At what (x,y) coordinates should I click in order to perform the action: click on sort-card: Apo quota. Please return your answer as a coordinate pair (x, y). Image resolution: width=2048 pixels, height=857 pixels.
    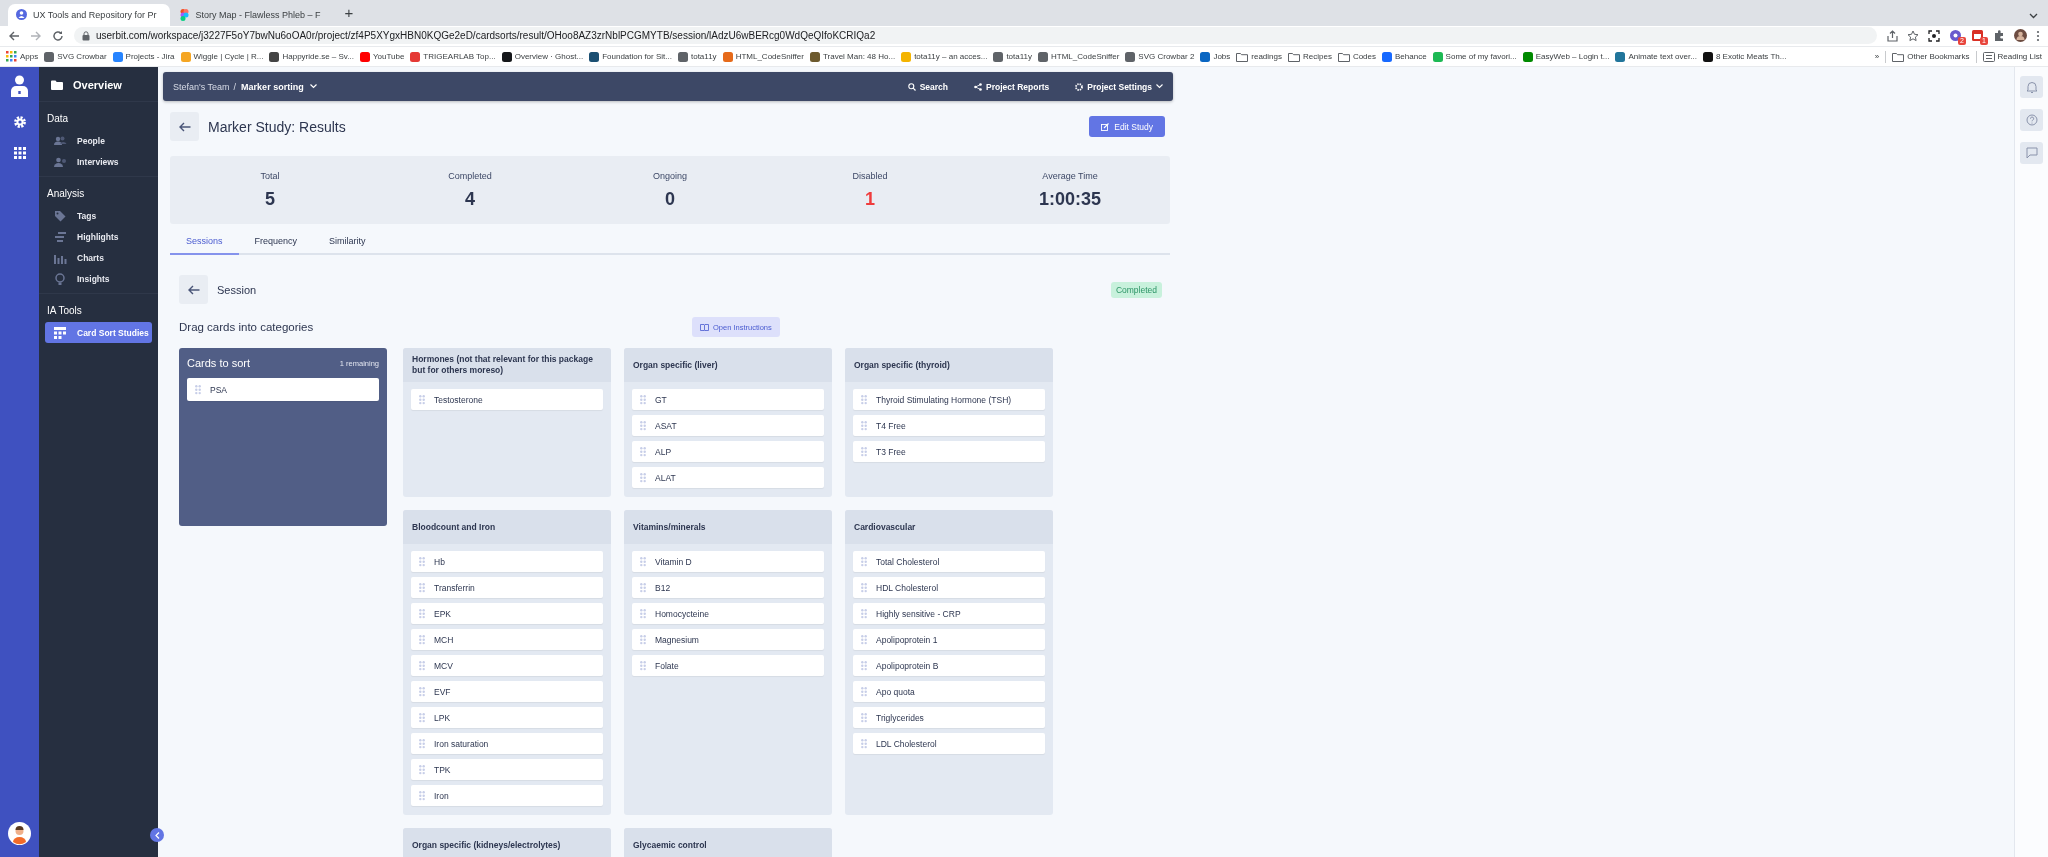
    Looking at the image, I should click on (949, 691).